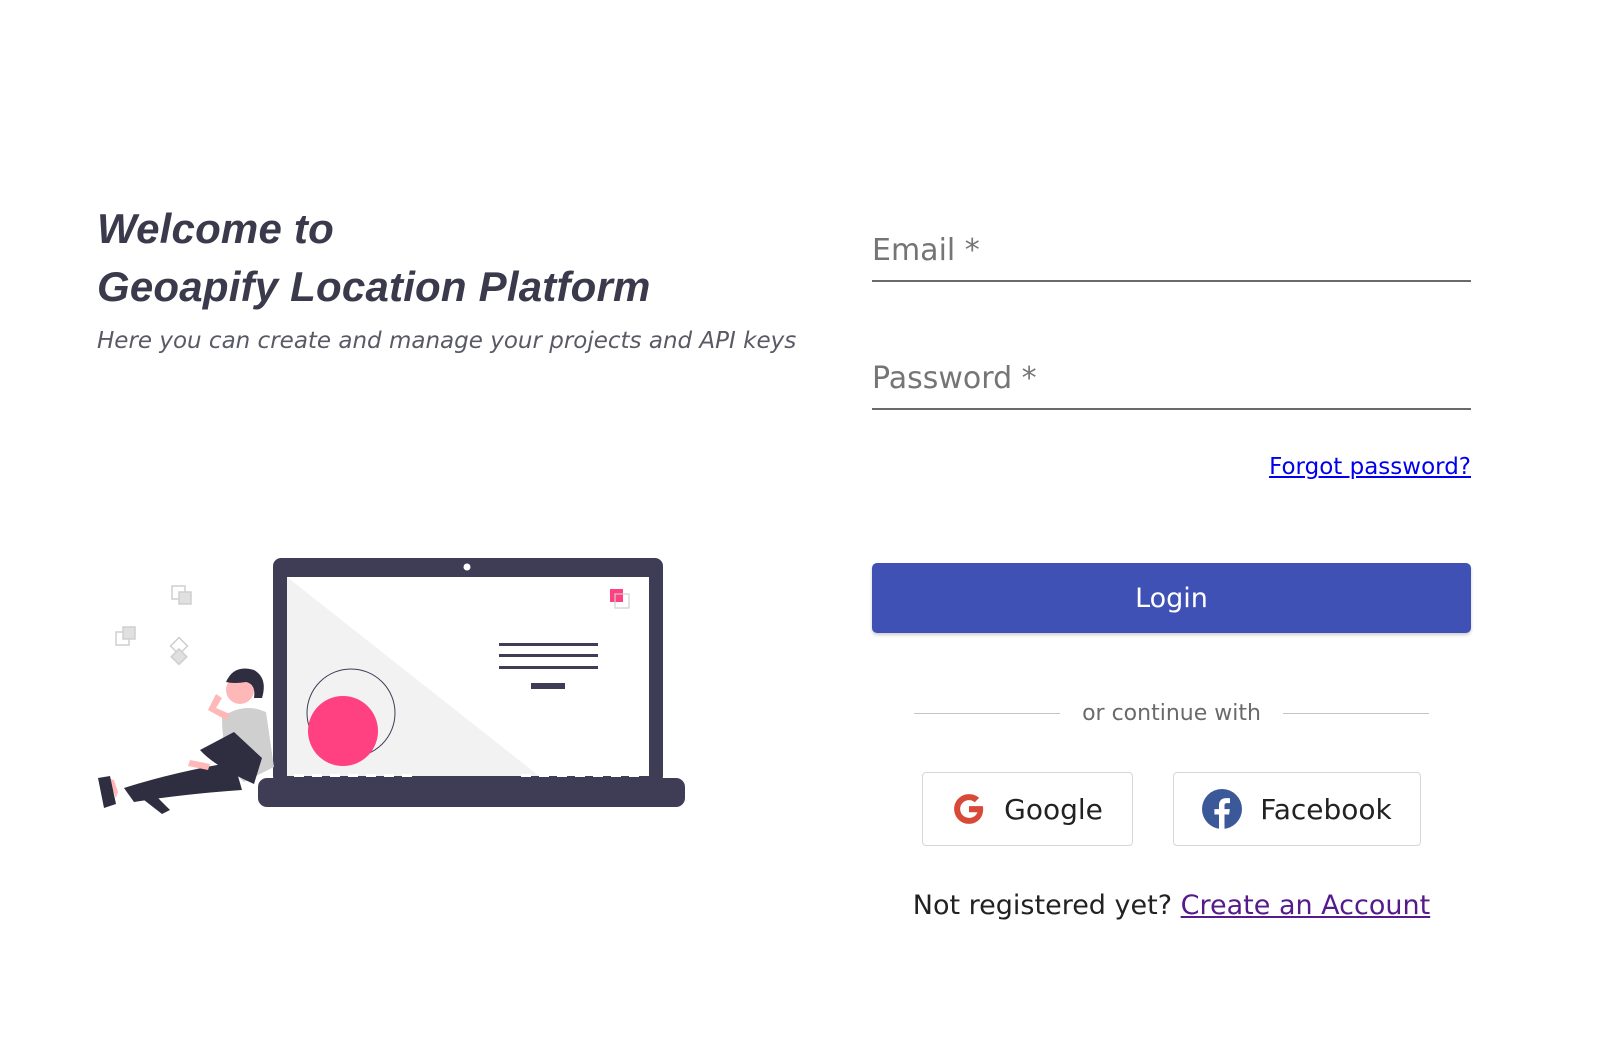 The height and width of the screenshot is (1048, 1598). I want to click on password-input, so click(1171, 378).